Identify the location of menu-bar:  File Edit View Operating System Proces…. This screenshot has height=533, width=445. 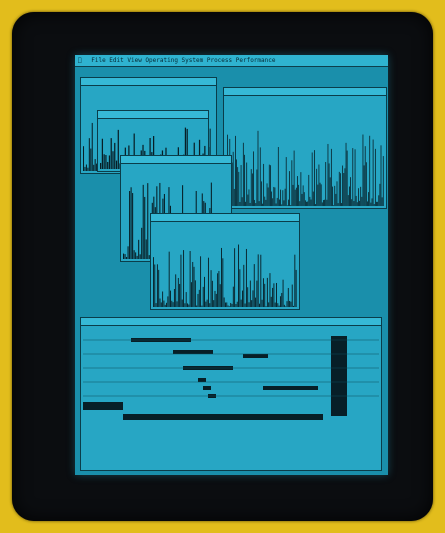
(231, 61).